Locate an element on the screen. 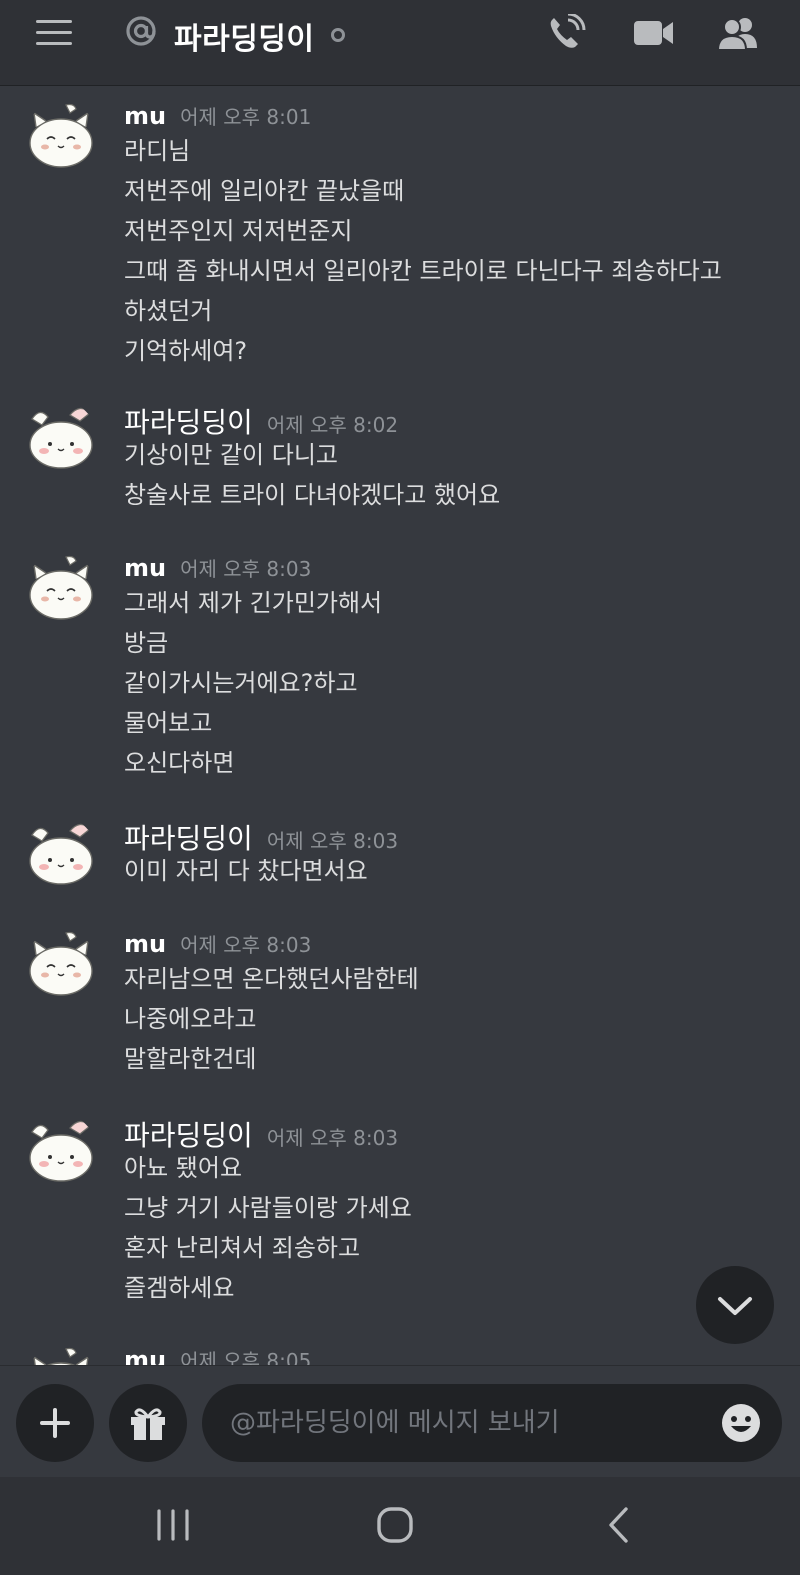  message-line: 저번주에 일리아칸 끝났을때 is located at coordinates (264, 191).